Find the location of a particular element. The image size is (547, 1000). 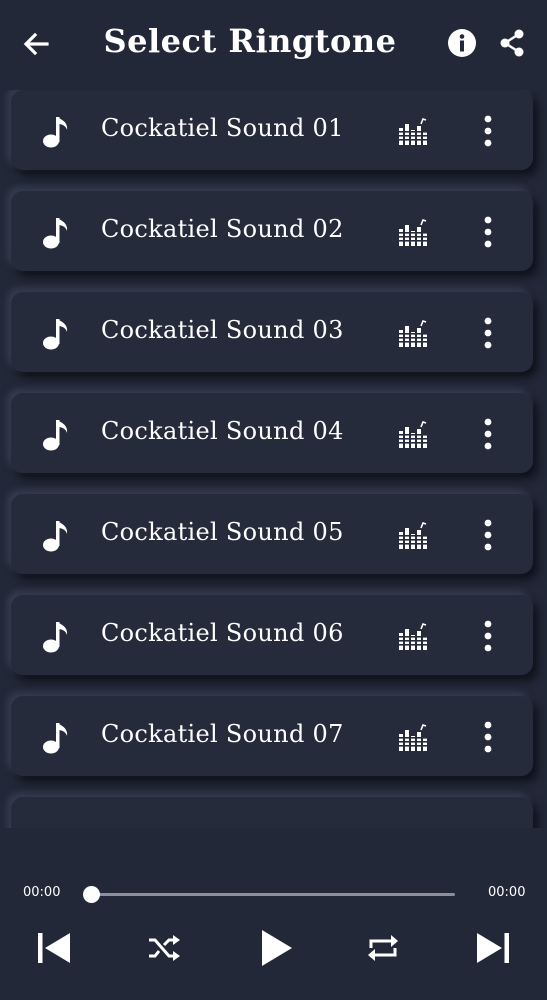

play-icon is located at coordinates (276, 948).